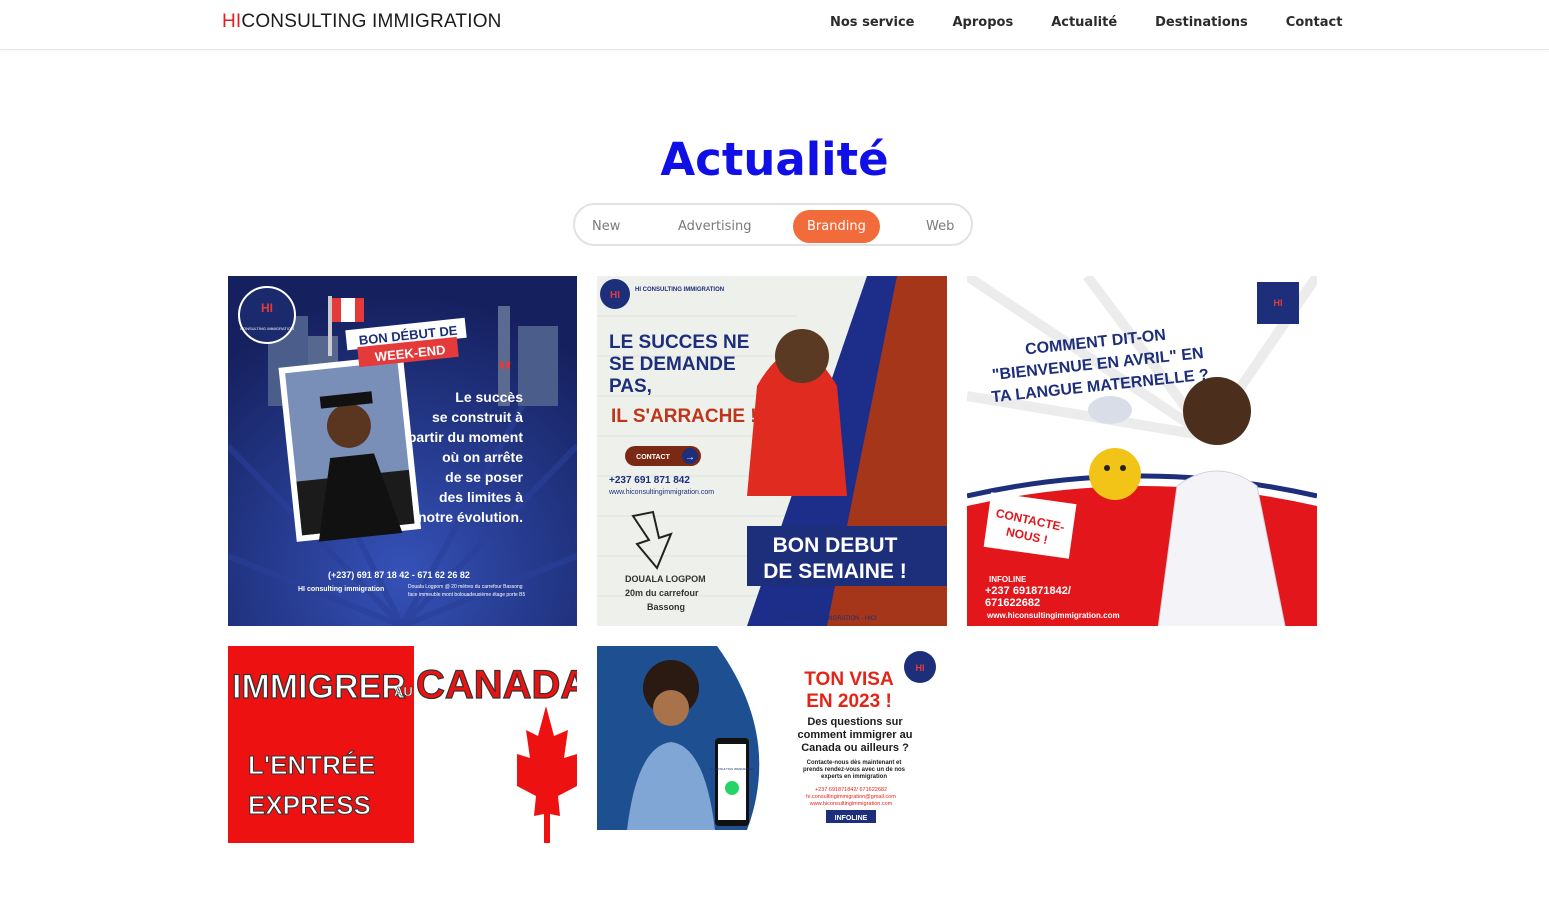  Describe the element at coordinates (484, 477) in the screenshot. I see `card1-quote-line: de se poser` at that location.